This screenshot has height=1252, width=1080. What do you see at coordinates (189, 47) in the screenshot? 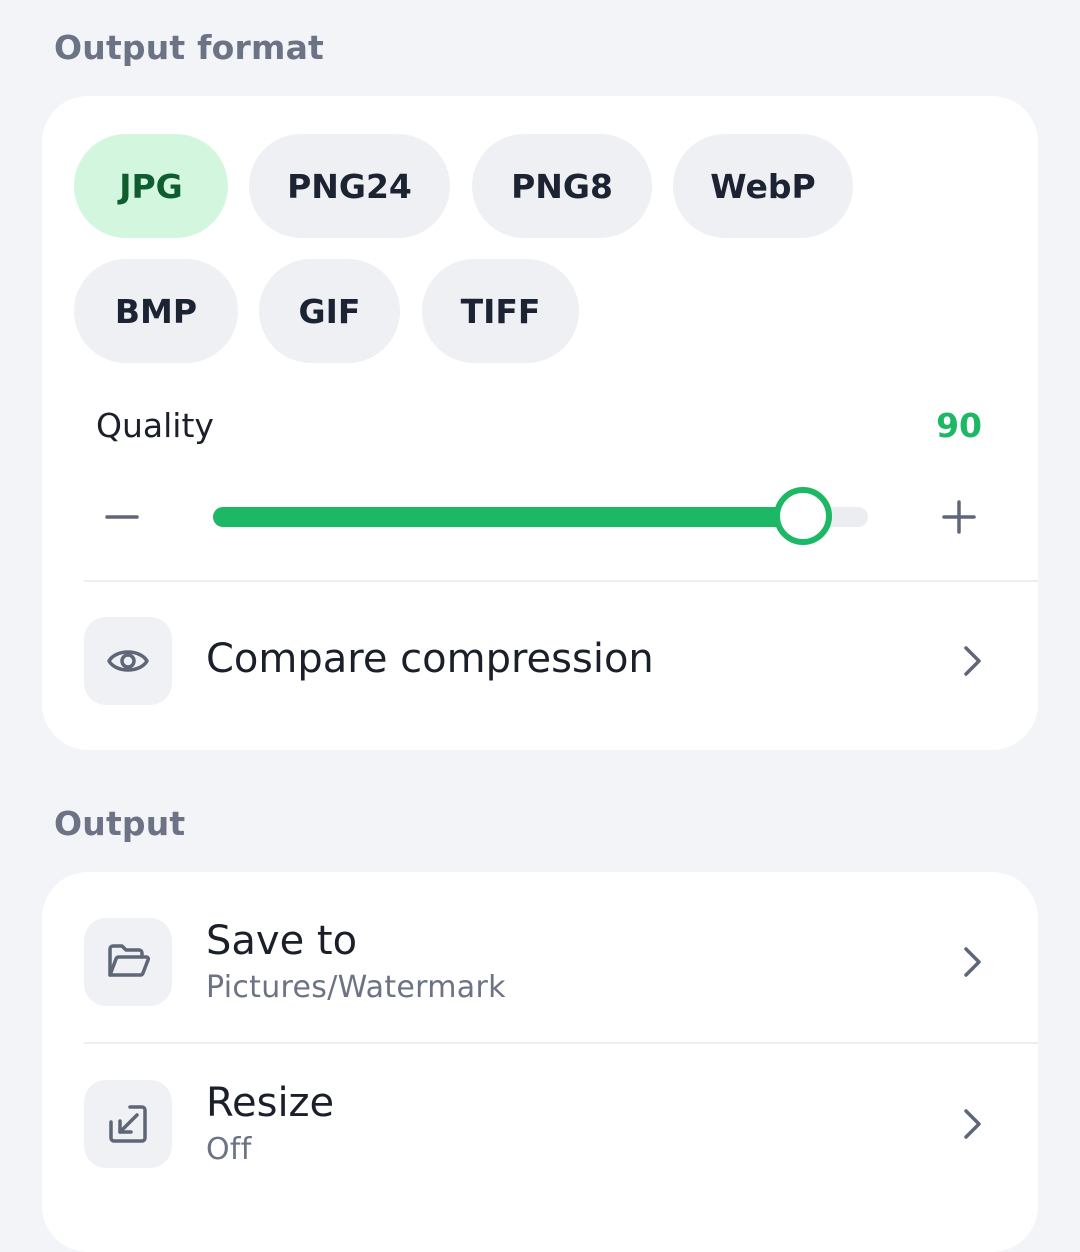
I see `output-format-heading: Output format` at bounding box center [189, 47].